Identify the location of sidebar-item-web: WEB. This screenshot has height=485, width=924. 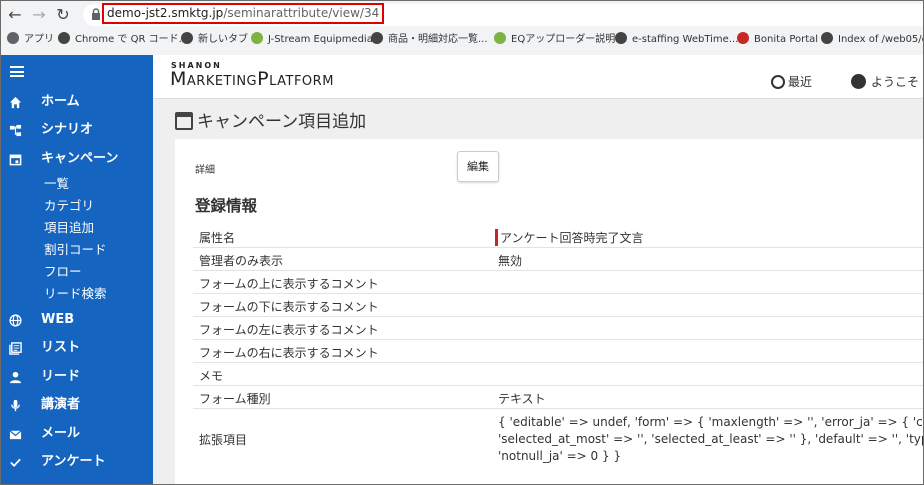
(77, 320).